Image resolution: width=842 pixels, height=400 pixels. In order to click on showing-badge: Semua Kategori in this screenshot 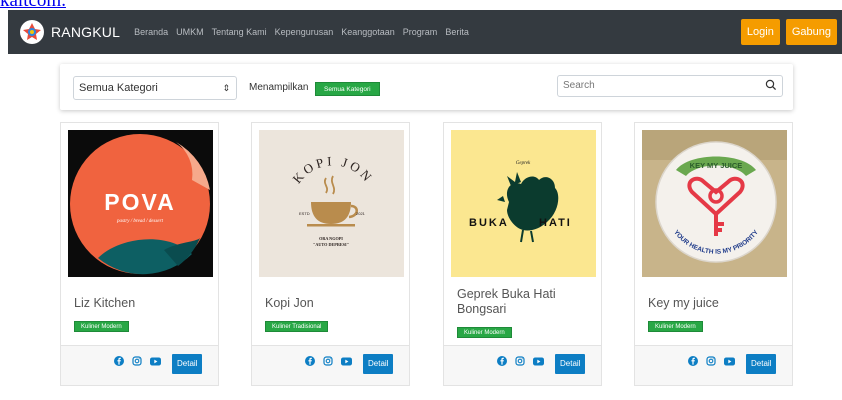, I will do `click(347, 89)`.